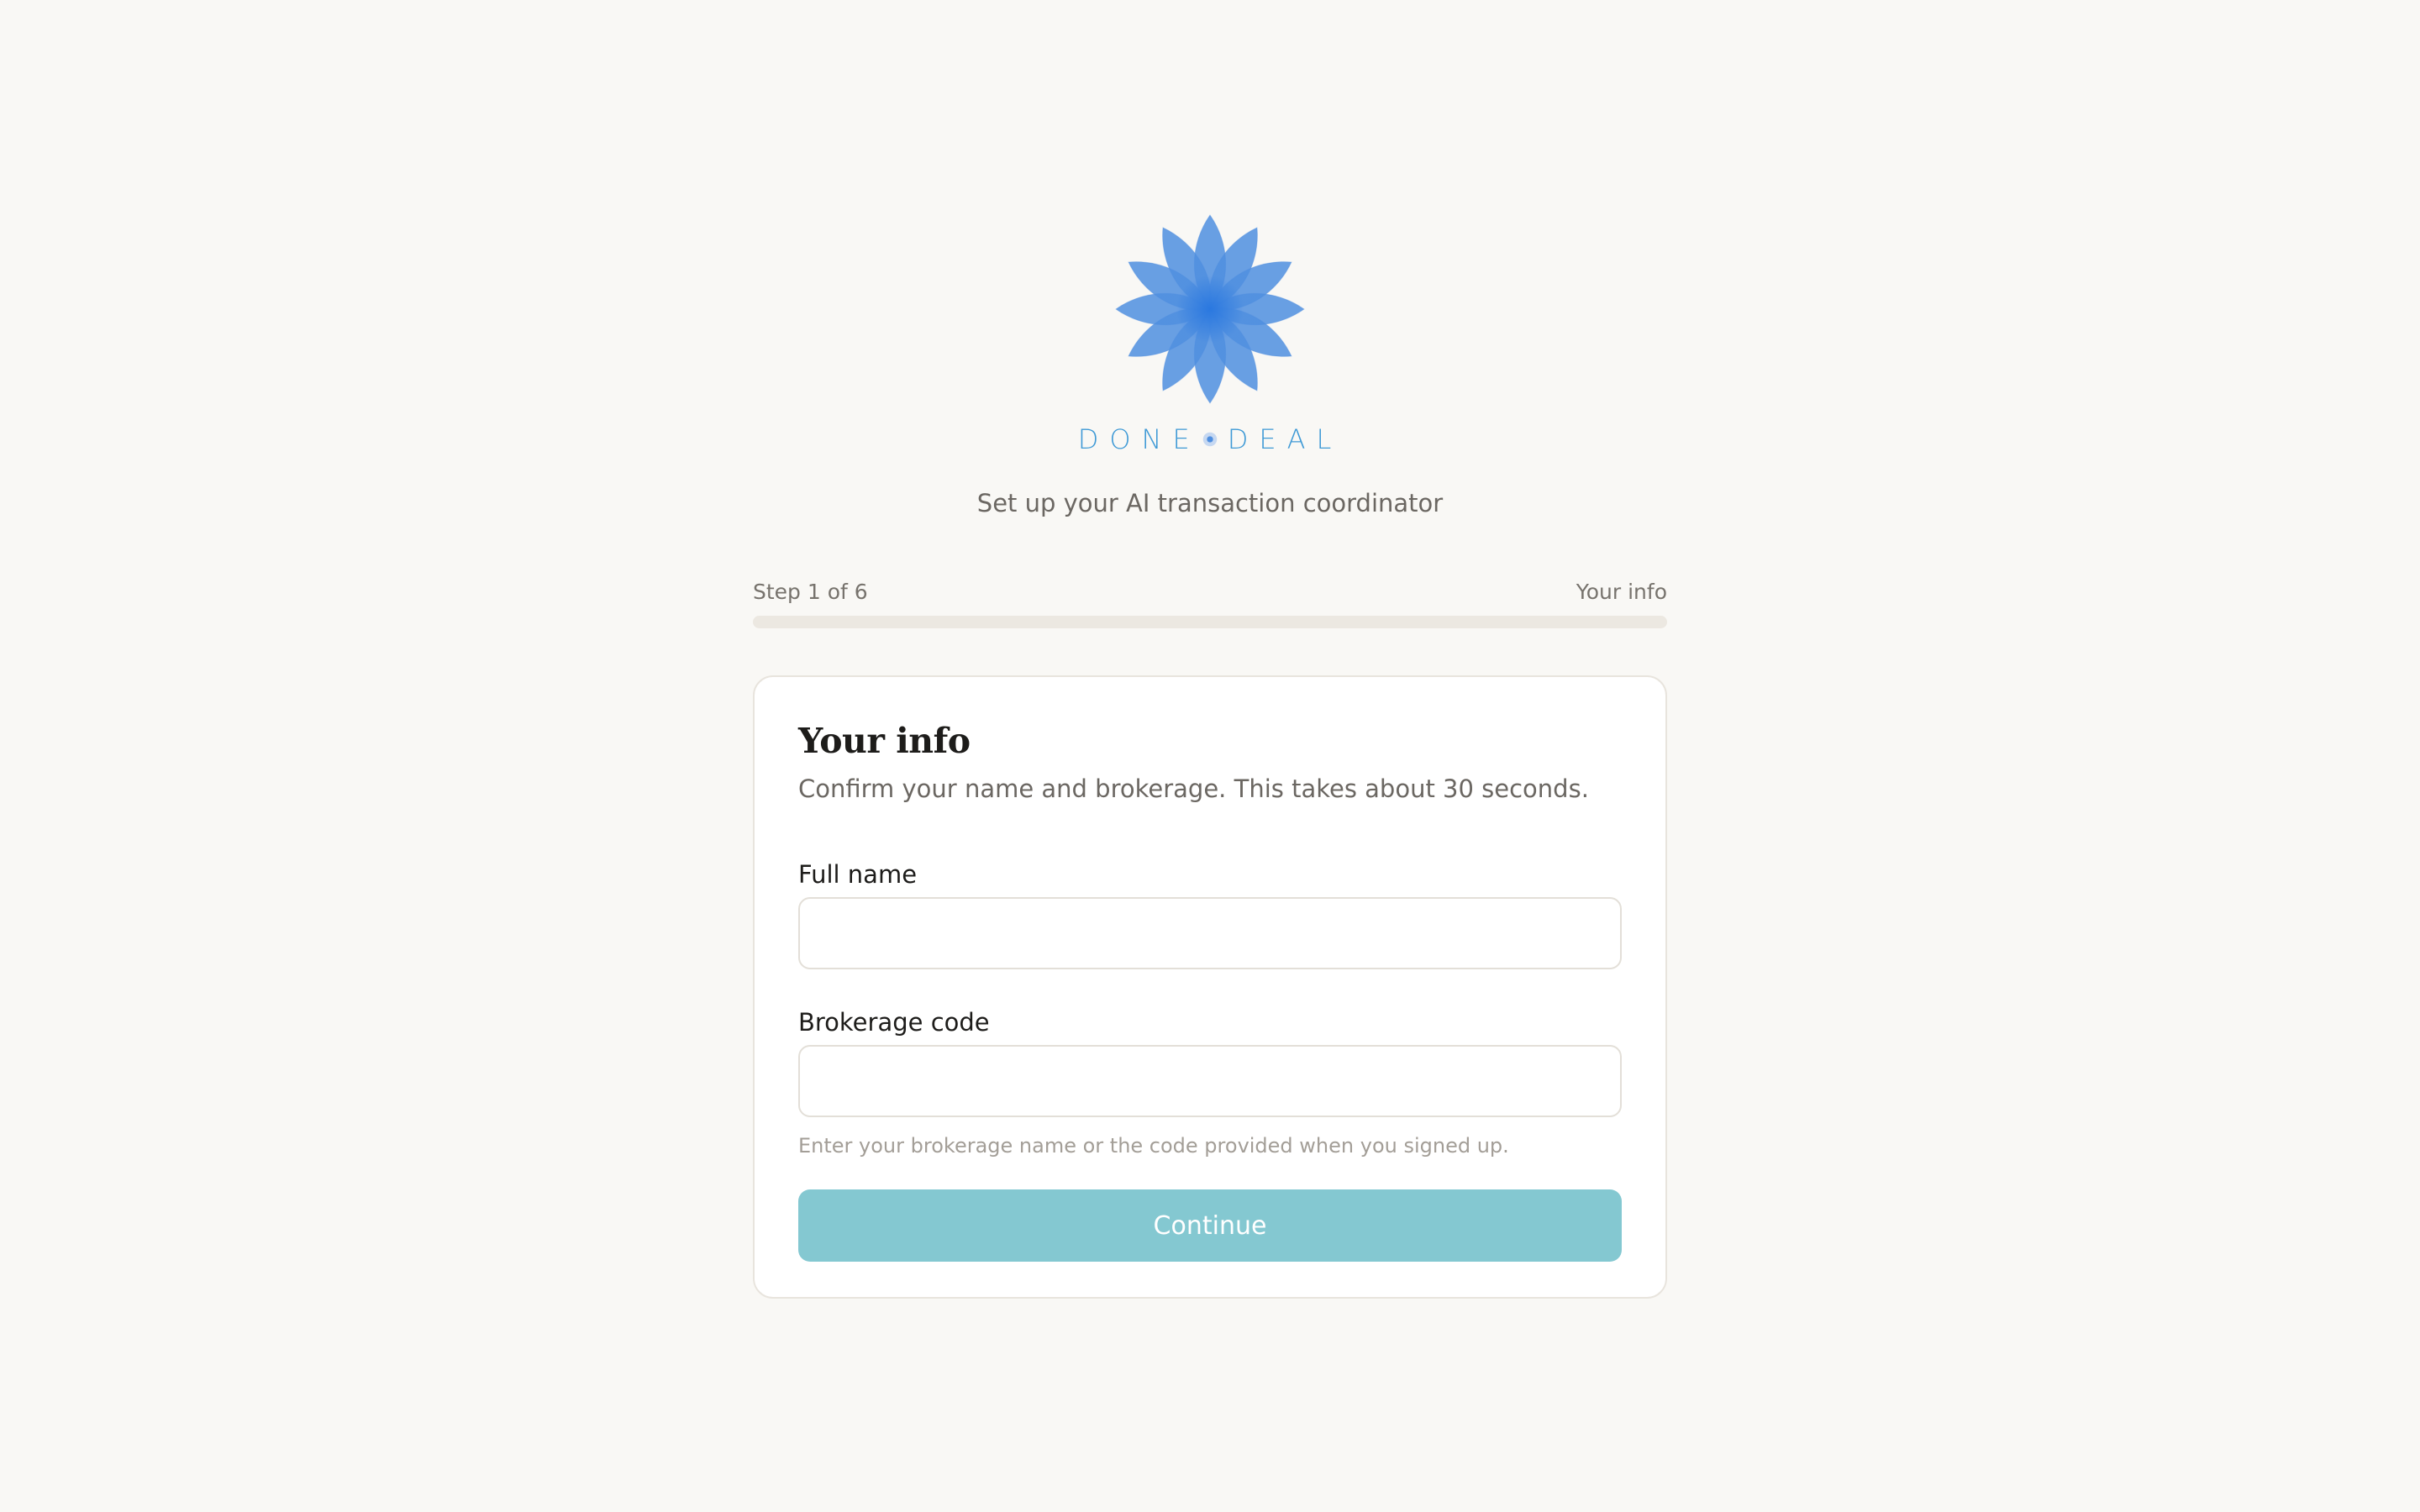  What do you see at coordinates (884, 741) in the screenshot?
I see `card-title: Your info` at bounding box center [884, 741].